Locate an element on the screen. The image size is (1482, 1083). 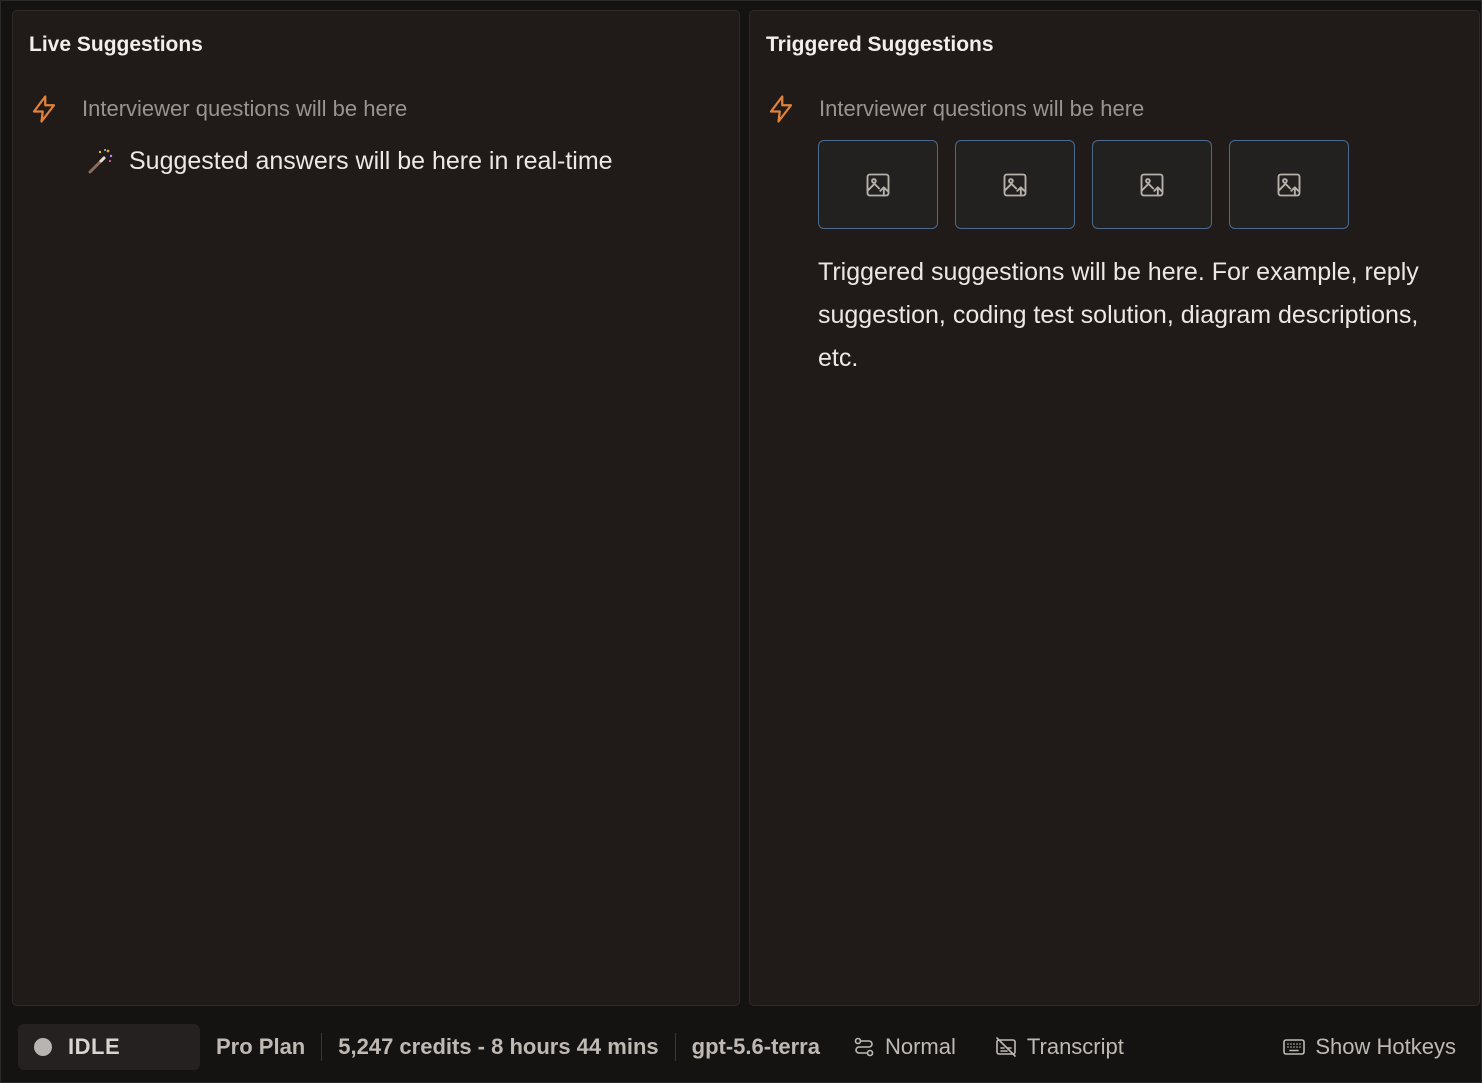
panel-title: Live Suggestions is located at coordinates (116, 44).